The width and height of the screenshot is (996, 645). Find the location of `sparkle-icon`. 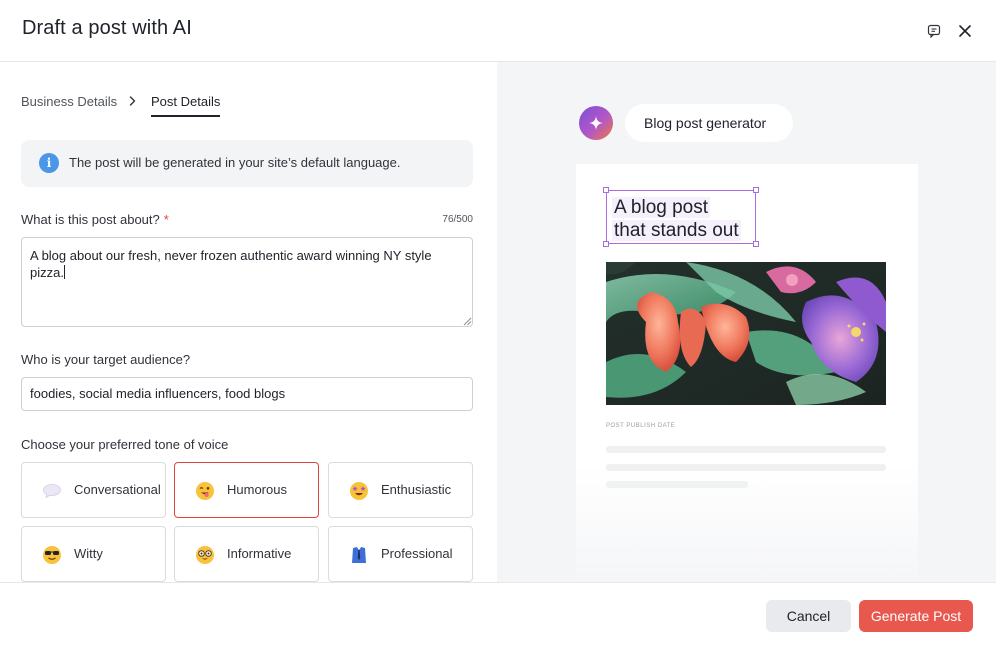

sparkle-icon is located at coordinates (596, 123).